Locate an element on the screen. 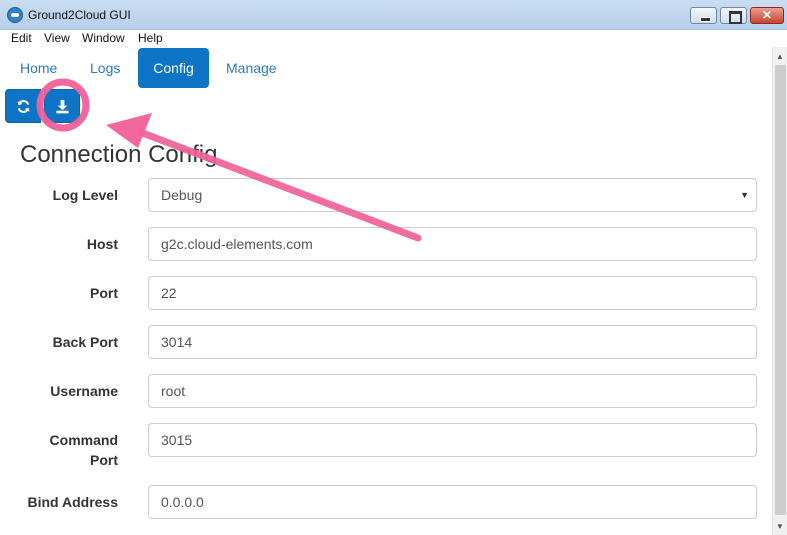 The width and height of the screenshot is (787, 535). label-back-port: Back Port is located at coordinates (85, 342).